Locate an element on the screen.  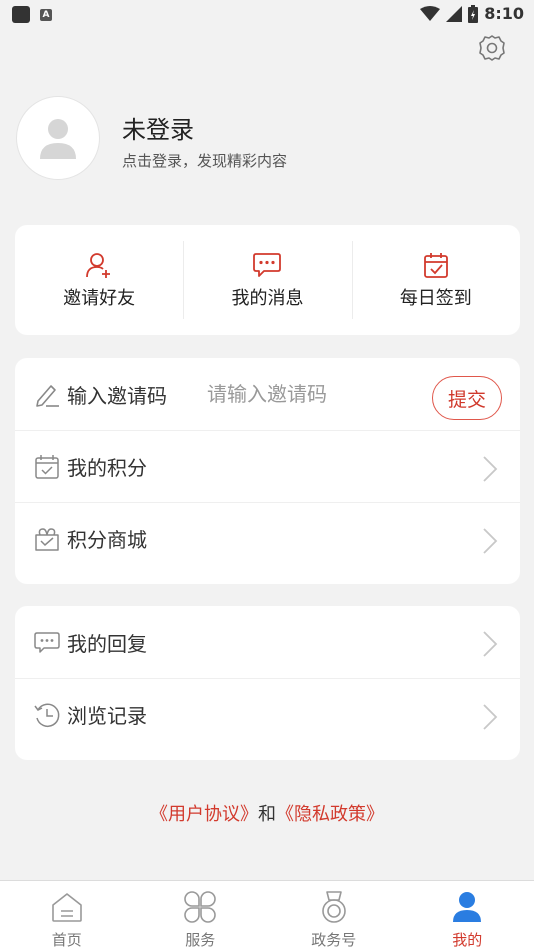
nav-tab-services: 服务 is located at coordinates (201, 915).